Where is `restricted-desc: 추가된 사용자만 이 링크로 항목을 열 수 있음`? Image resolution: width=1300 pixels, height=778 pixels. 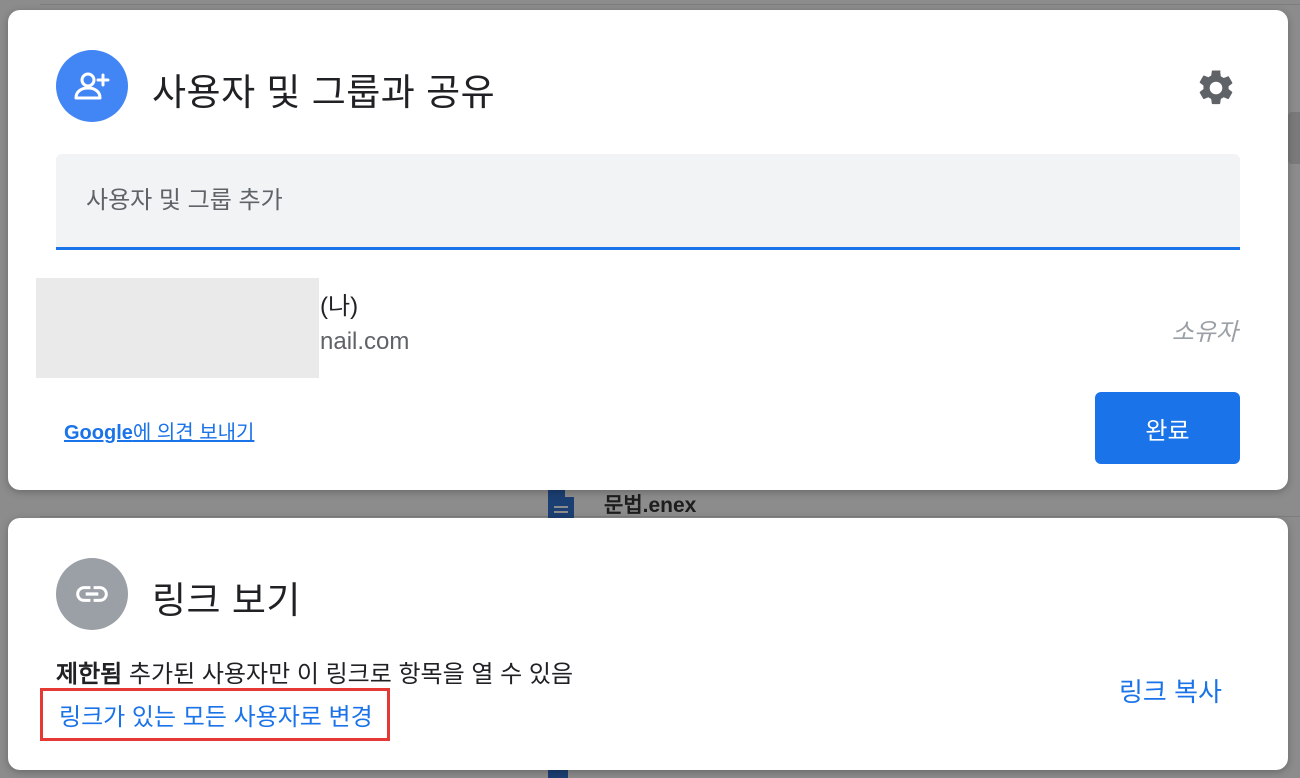
restricted-desc: 추가된 사용자만 이 링크로 항목을 열 수 있음 is located at coordinates (351, 674).